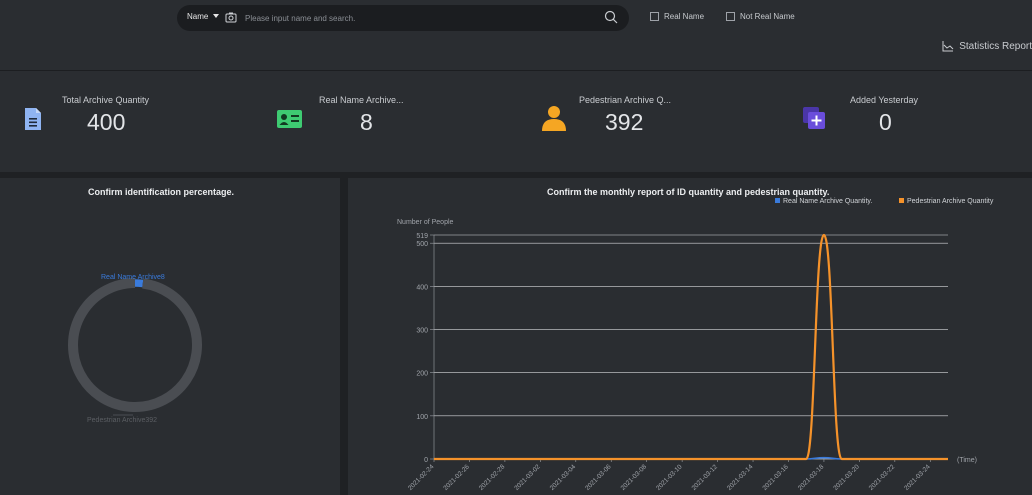 The image size is (1032, 495). Describe the element at coordinates (422, 331) in the screenshot. I see `y-tick-label: 300` at that location.